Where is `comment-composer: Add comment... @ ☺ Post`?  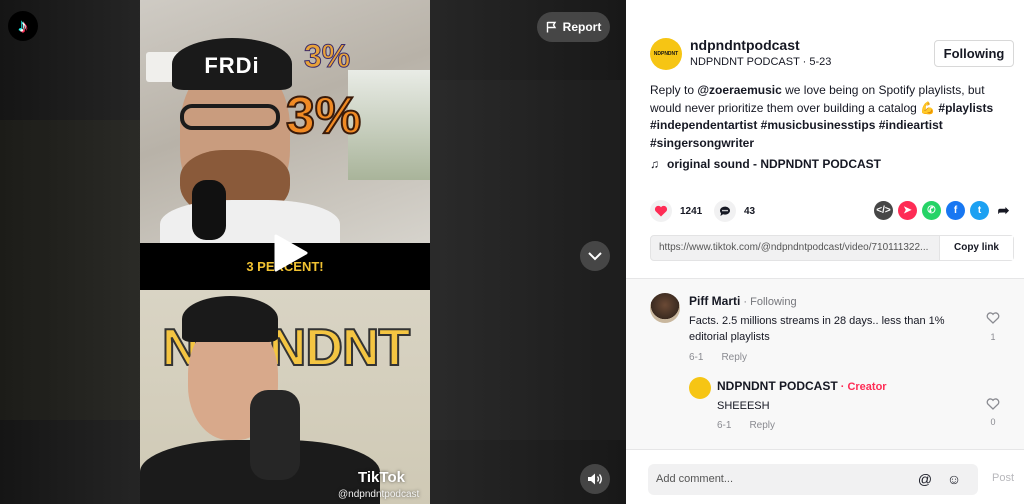
comment-composer: Add comment... @ ☺ Post is located at coordinates (825, 476).